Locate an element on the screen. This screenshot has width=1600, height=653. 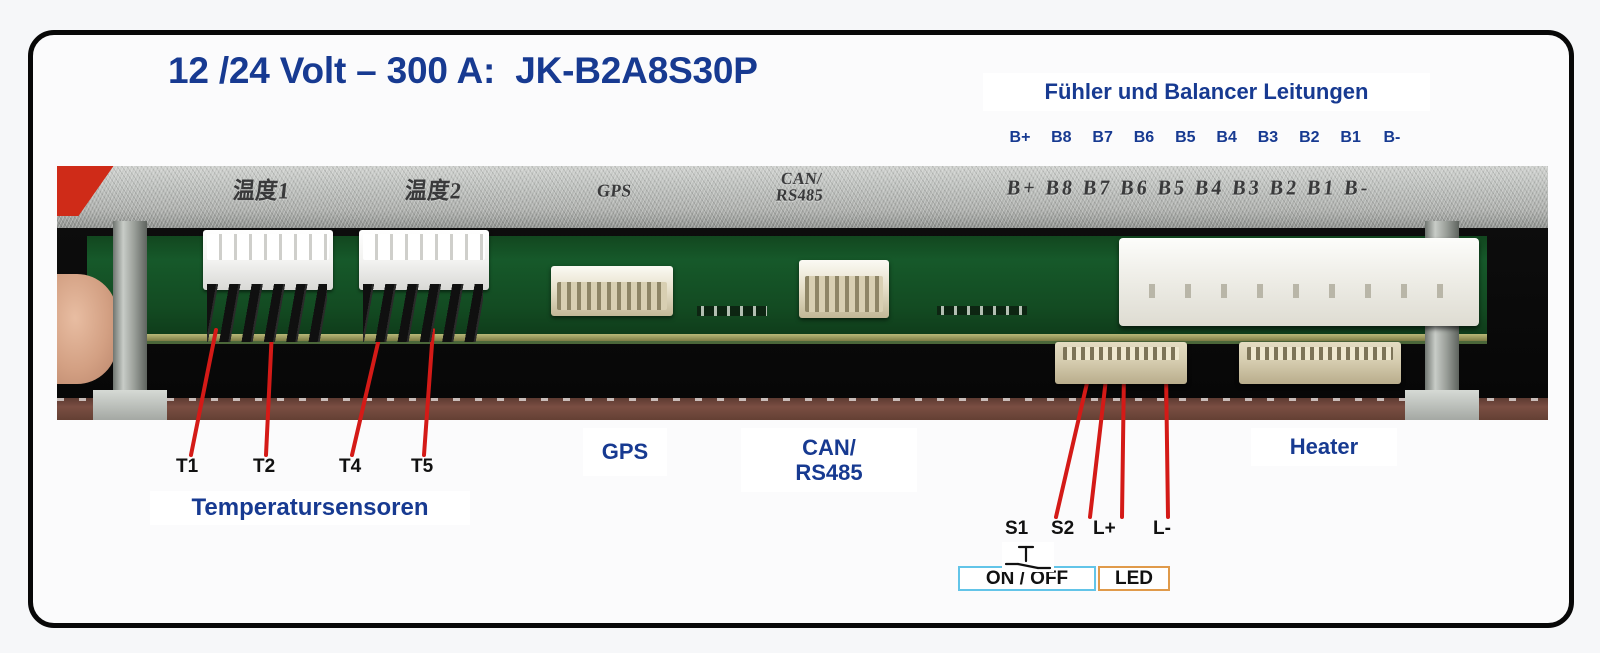
balancer-pin-label: B5 is located at coordinates (1185, 137).